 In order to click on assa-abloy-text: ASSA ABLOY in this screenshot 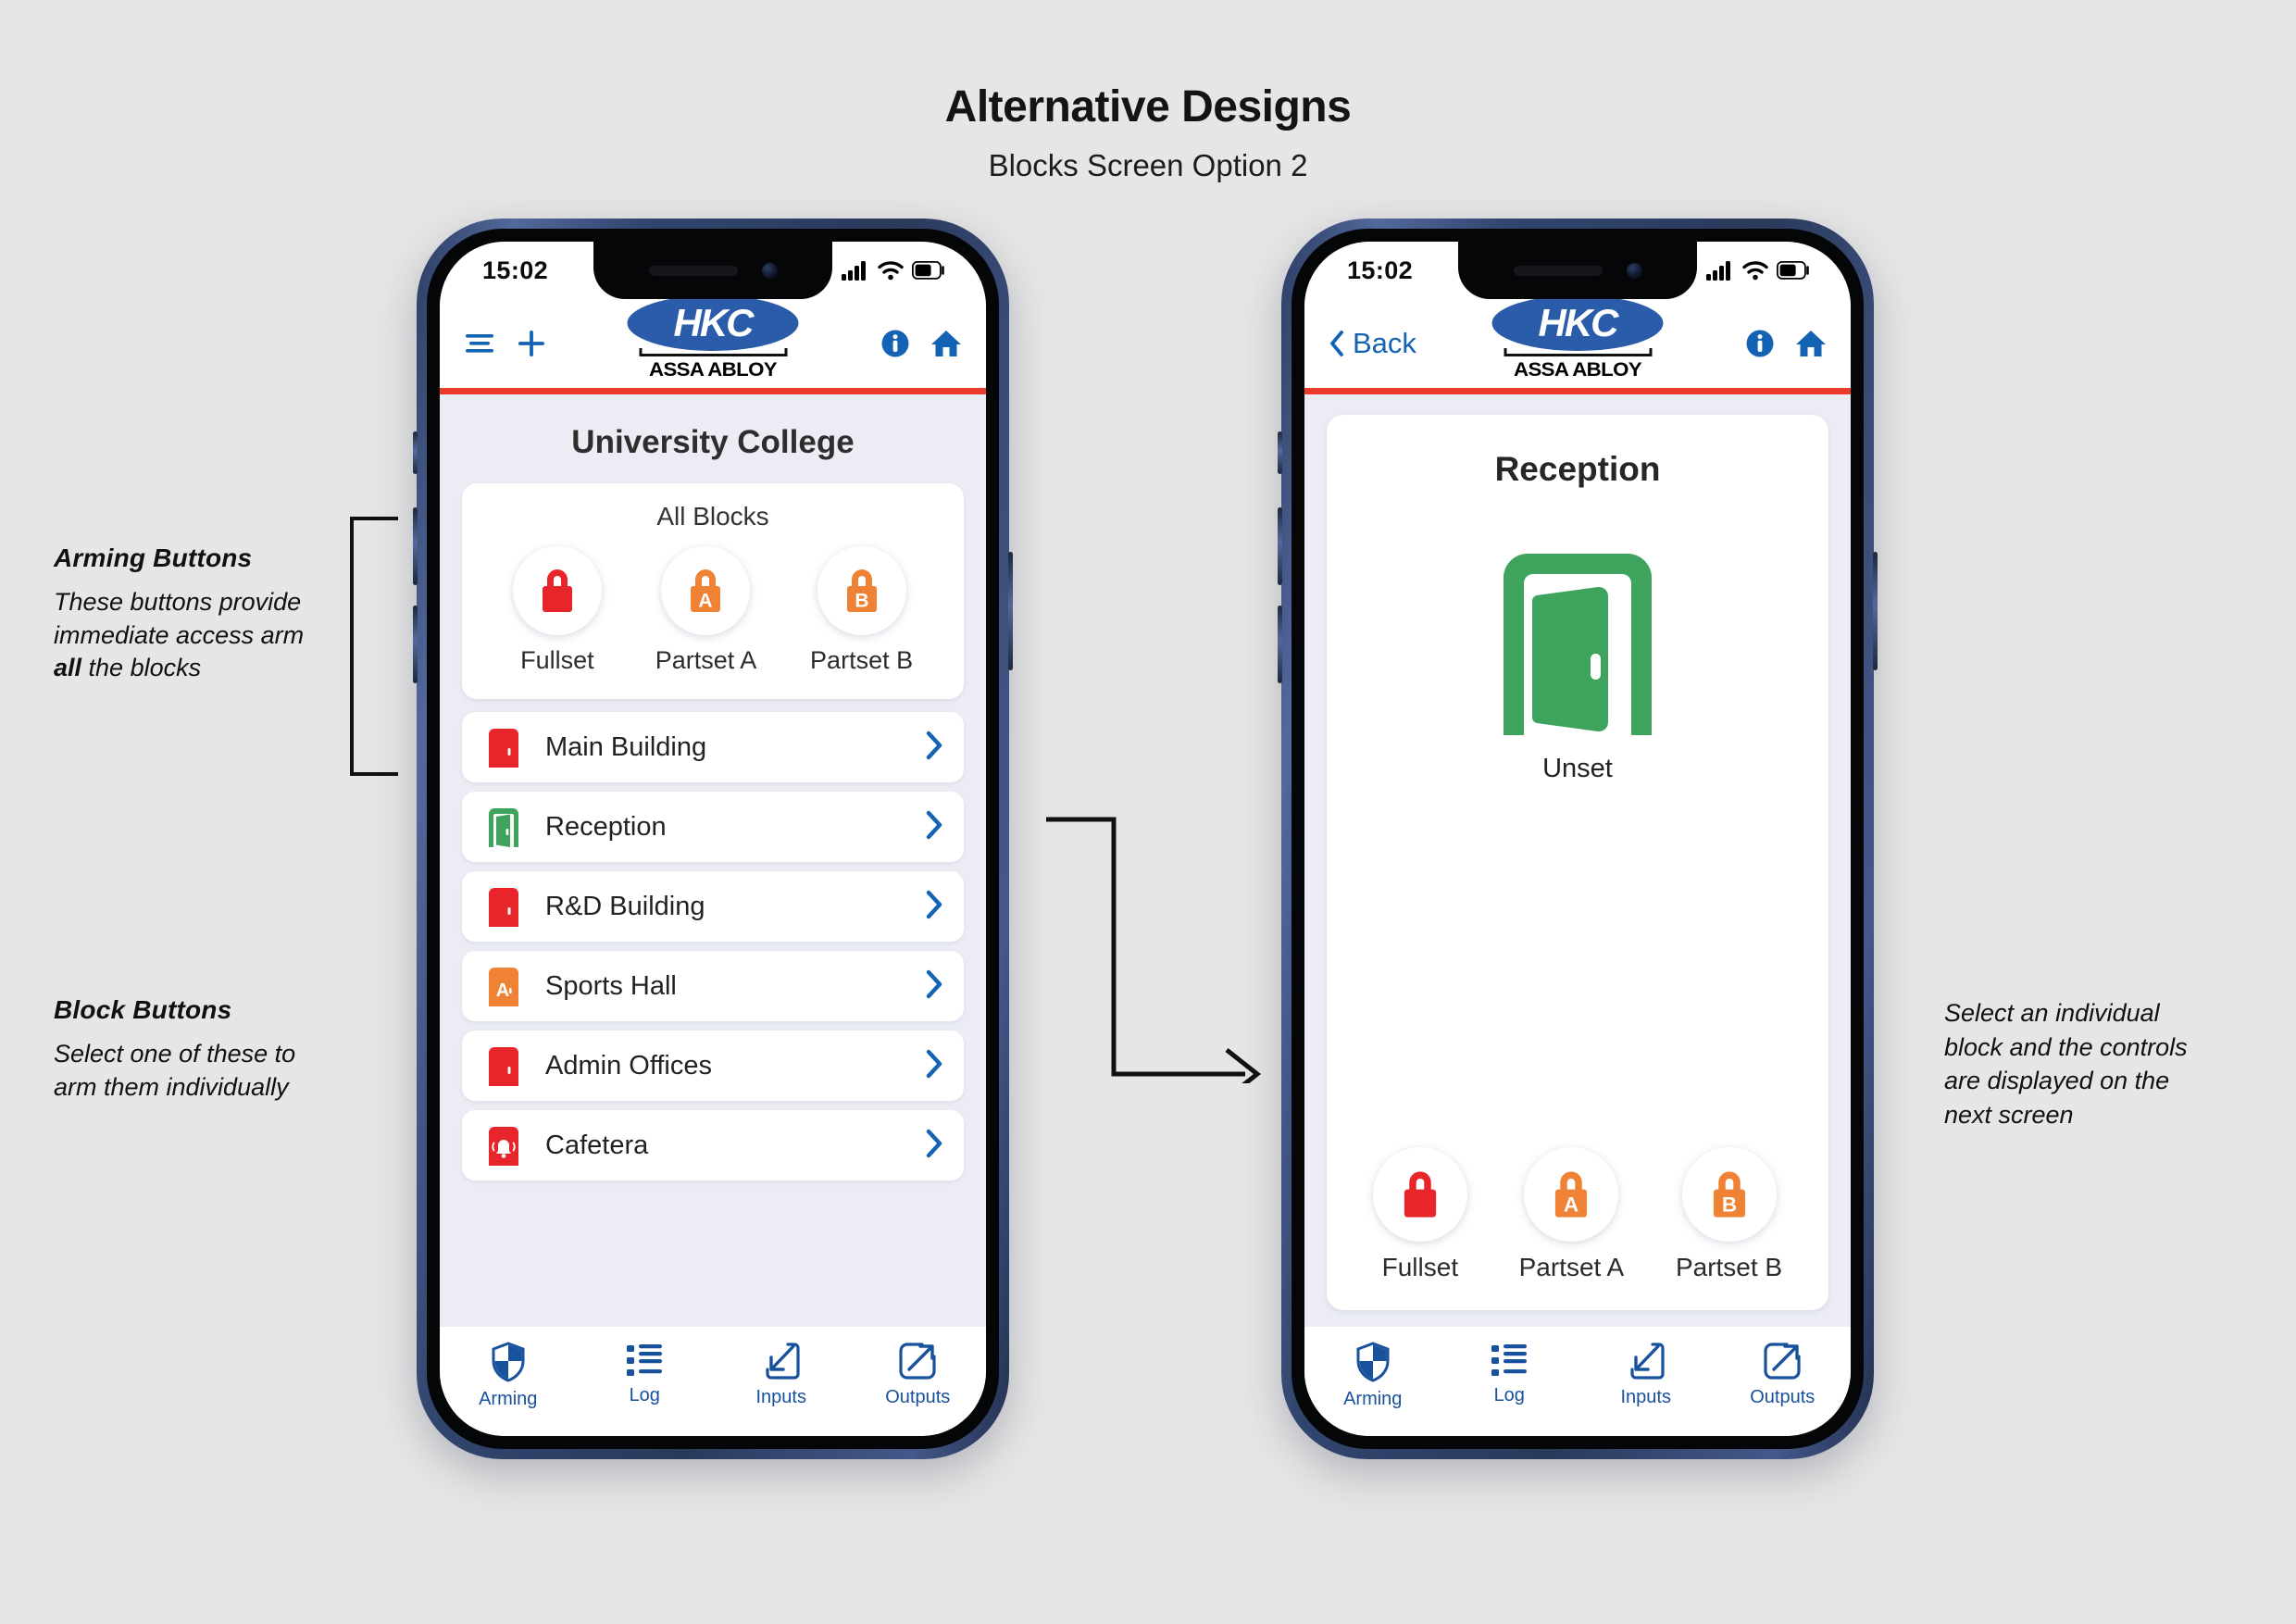, I will do `click(1578, 370)`.